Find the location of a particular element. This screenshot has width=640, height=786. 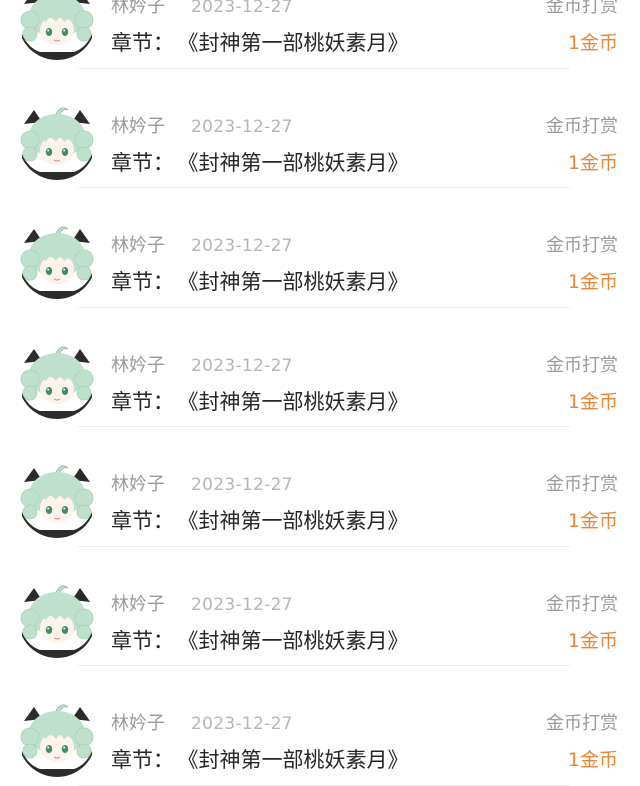

list-item: 林妗子 2023-12-27 金币打赏 章节： 《封神第一部桃妖素月》 1金币 is located at coordinates (320, 34).